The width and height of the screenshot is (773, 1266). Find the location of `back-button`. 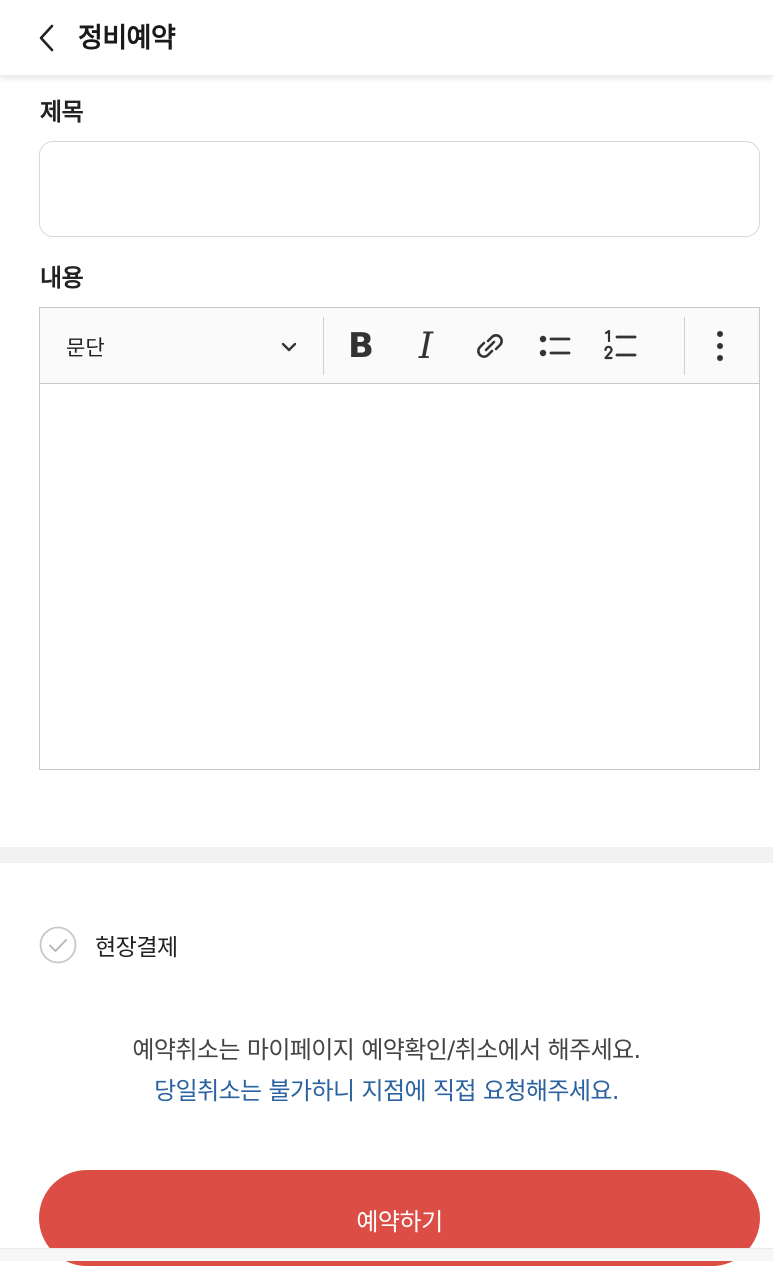

back-button is located at coordinates (48, 38).